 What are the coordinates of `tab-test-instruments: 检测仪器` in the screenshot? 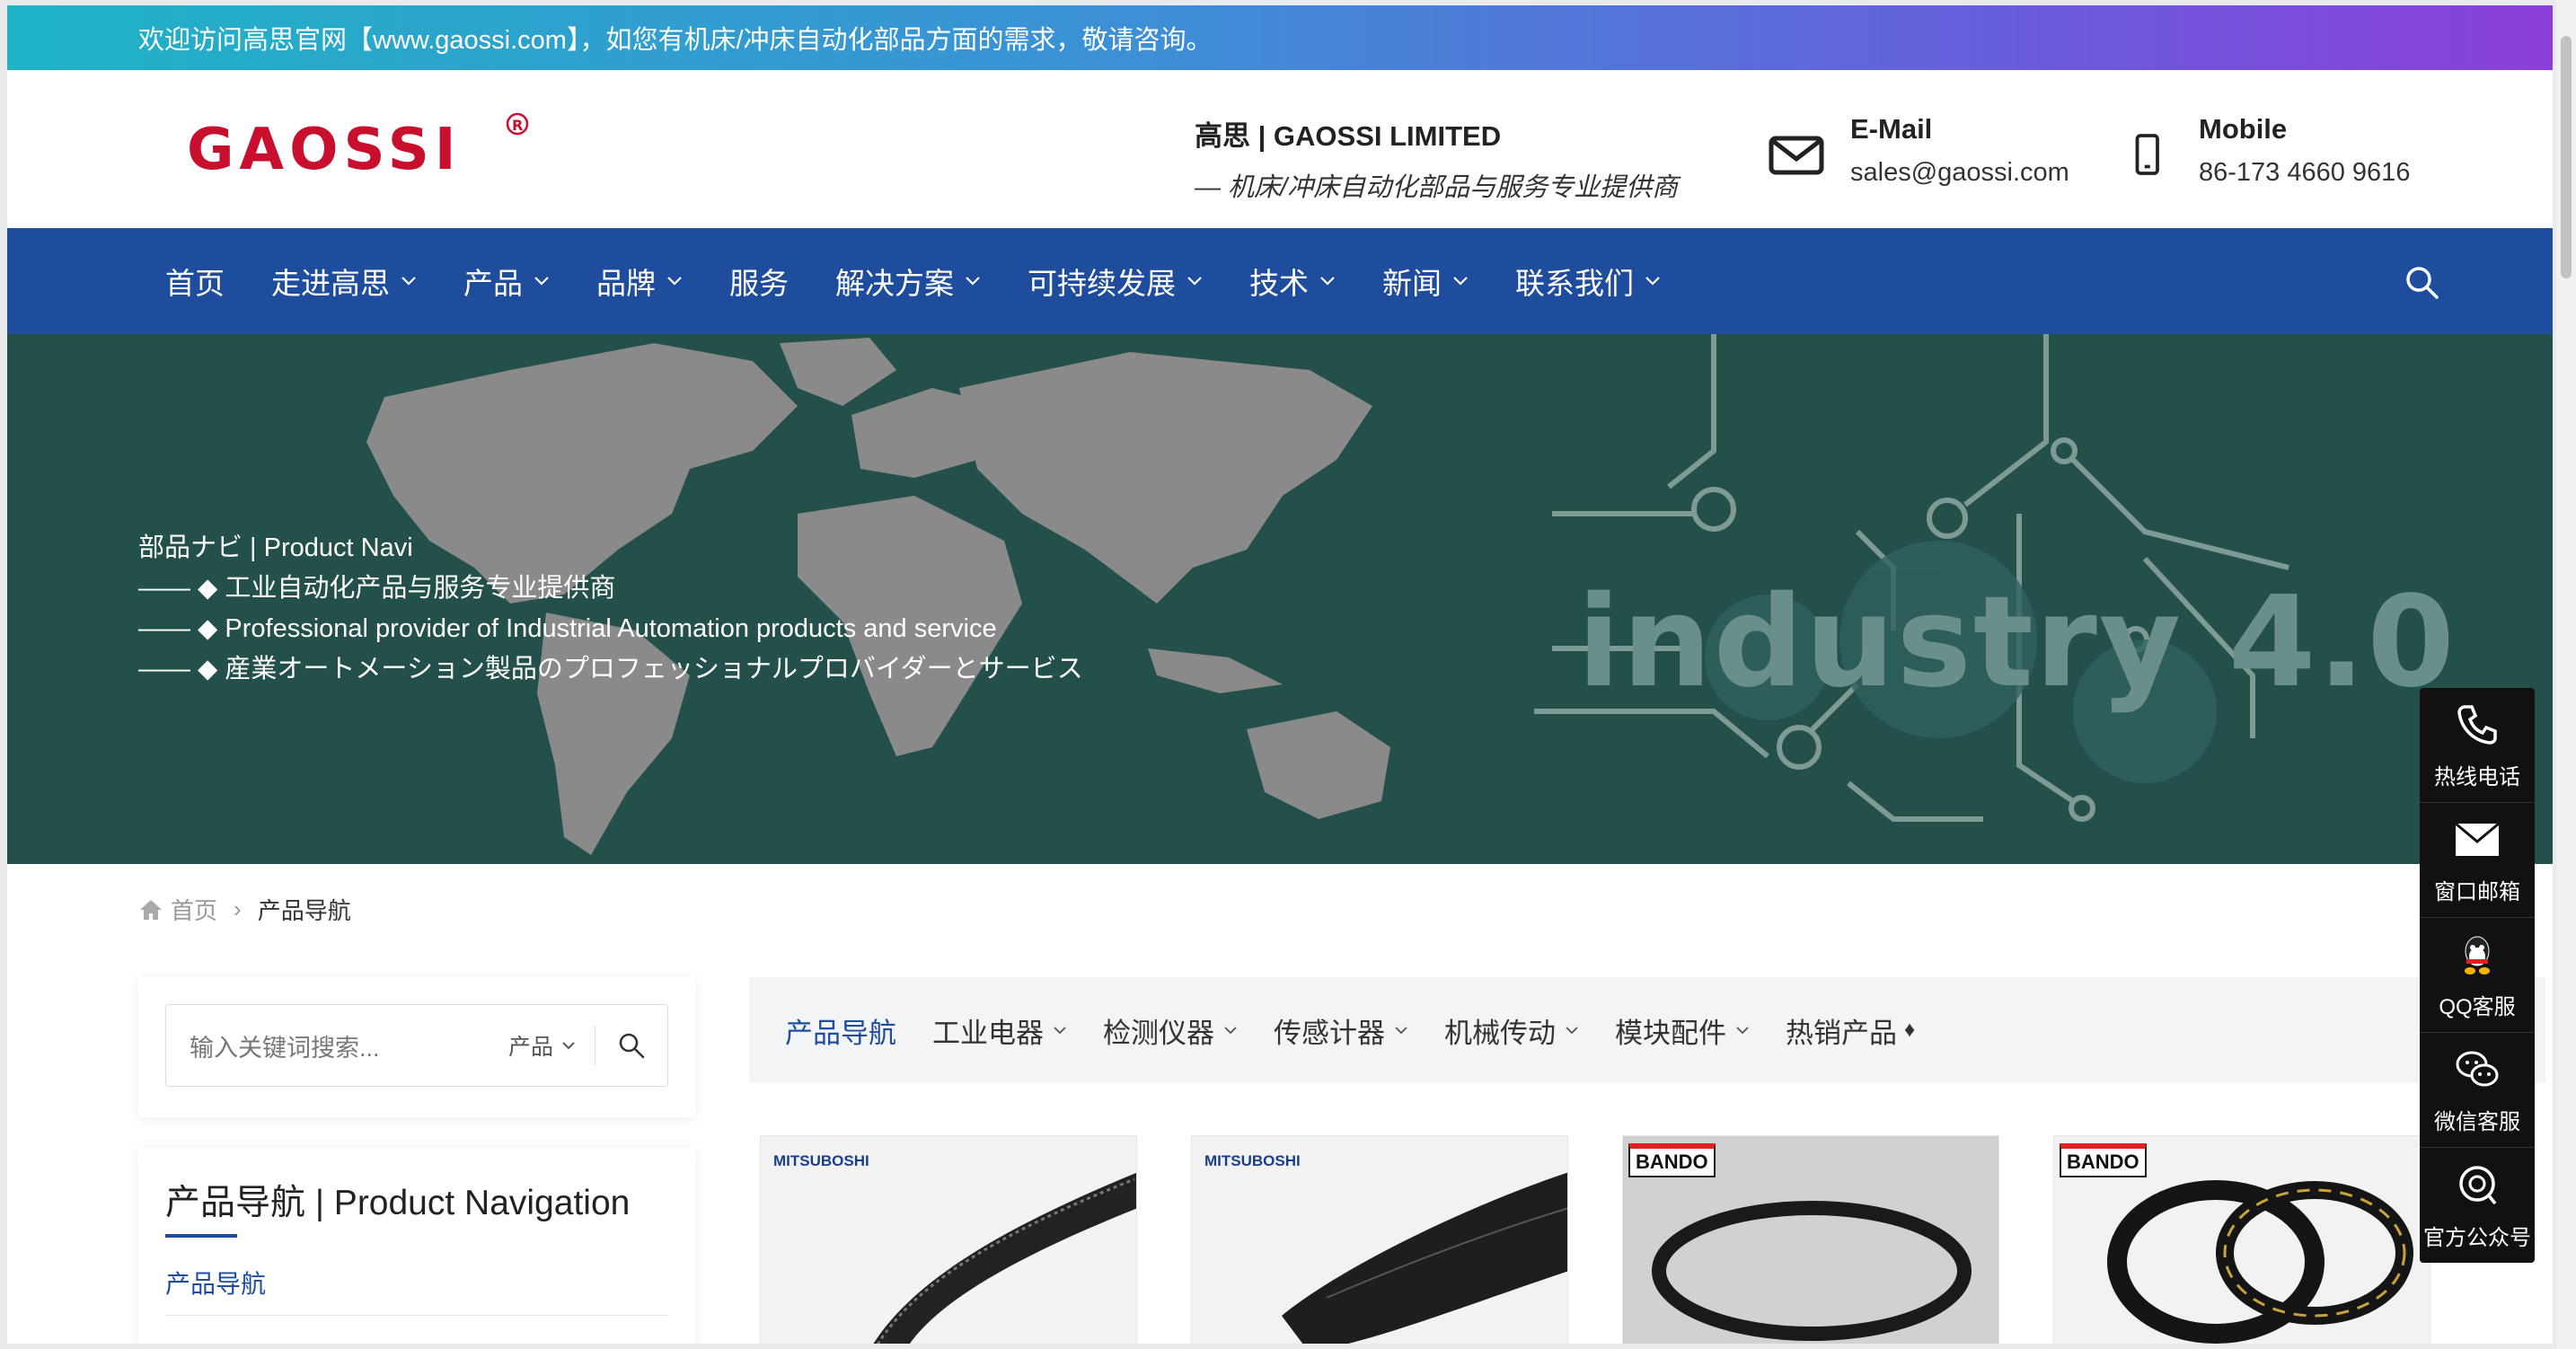 It's located at (1170, 1030).